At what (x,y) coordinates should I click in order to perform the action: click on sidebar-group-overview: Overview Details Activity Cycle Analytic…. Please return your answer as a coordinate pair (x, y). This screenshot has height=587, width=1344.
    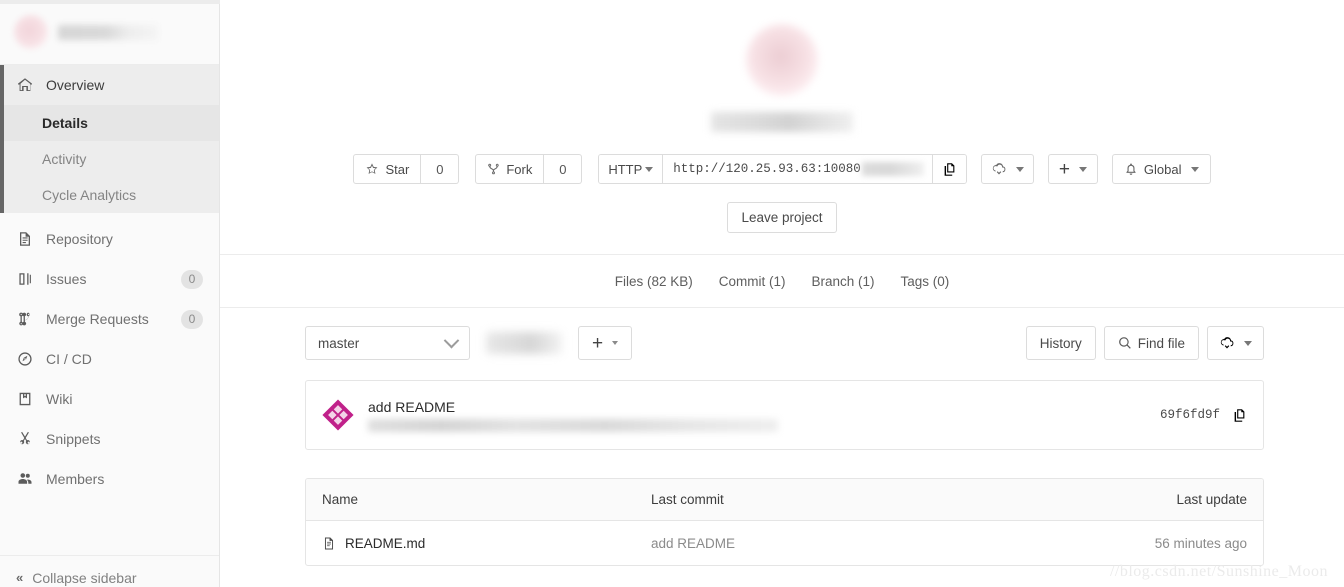
    Looking at the image, I should click on (109, 139).